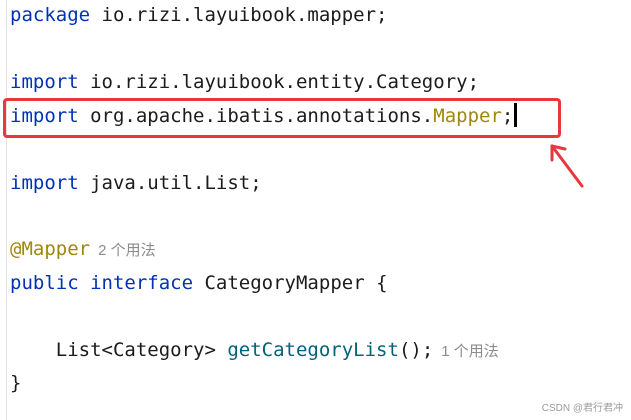  Describe the element at coordinates (290, 283) in the screenshot. I see `interface-name: CategoryMapper {` at that location.